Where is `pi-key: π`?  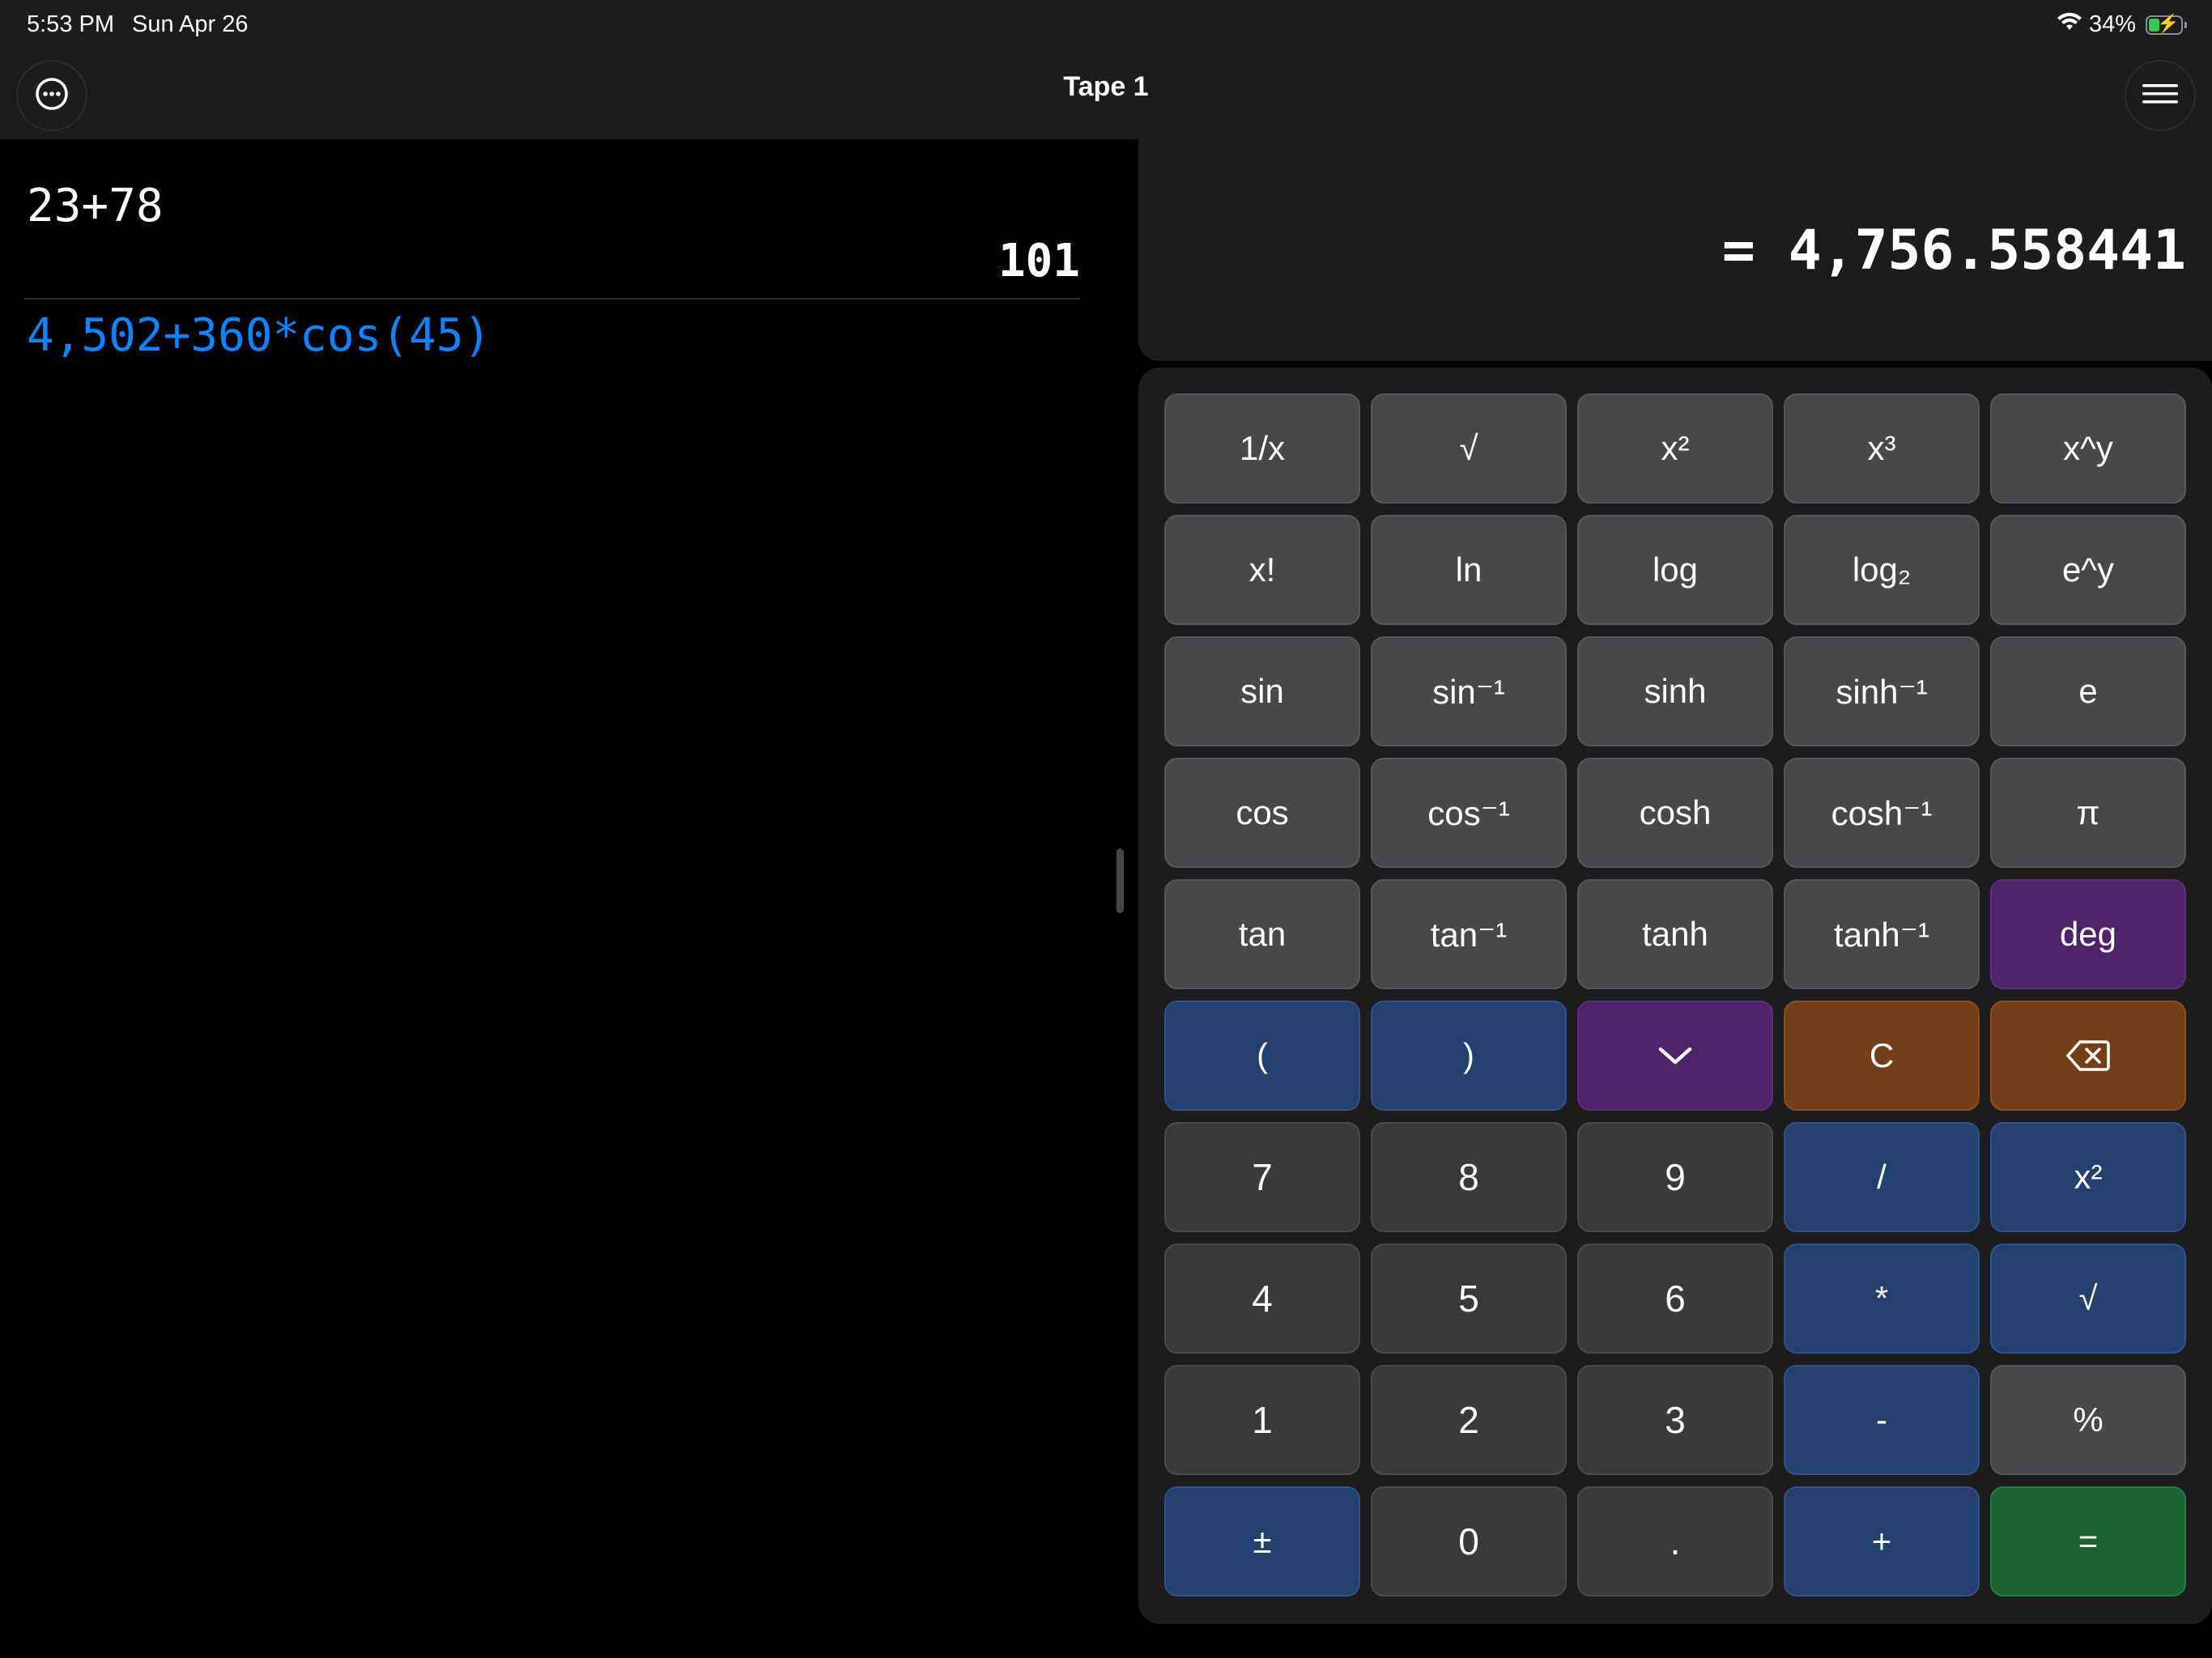
pi-key: π is located at coordinates (2088, 813).